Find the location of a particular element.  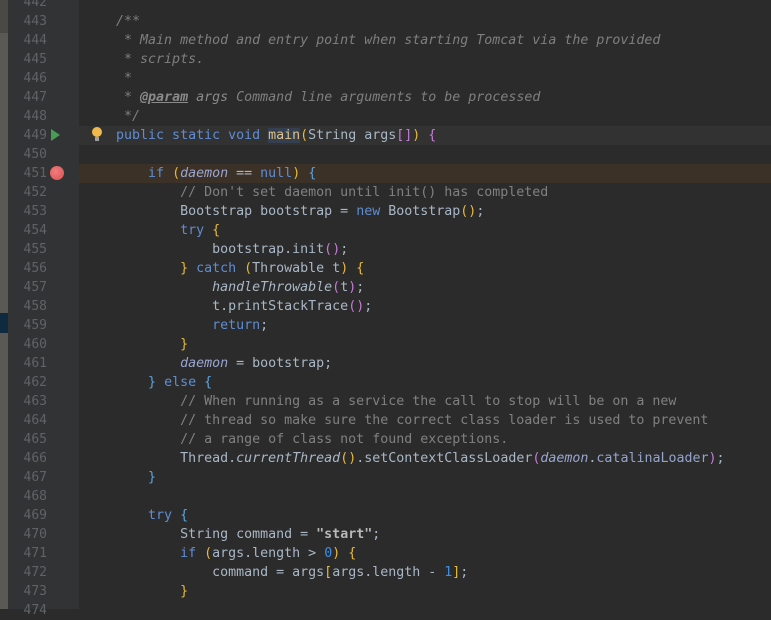

line-number: 459 is located at coordinates (31, 325).